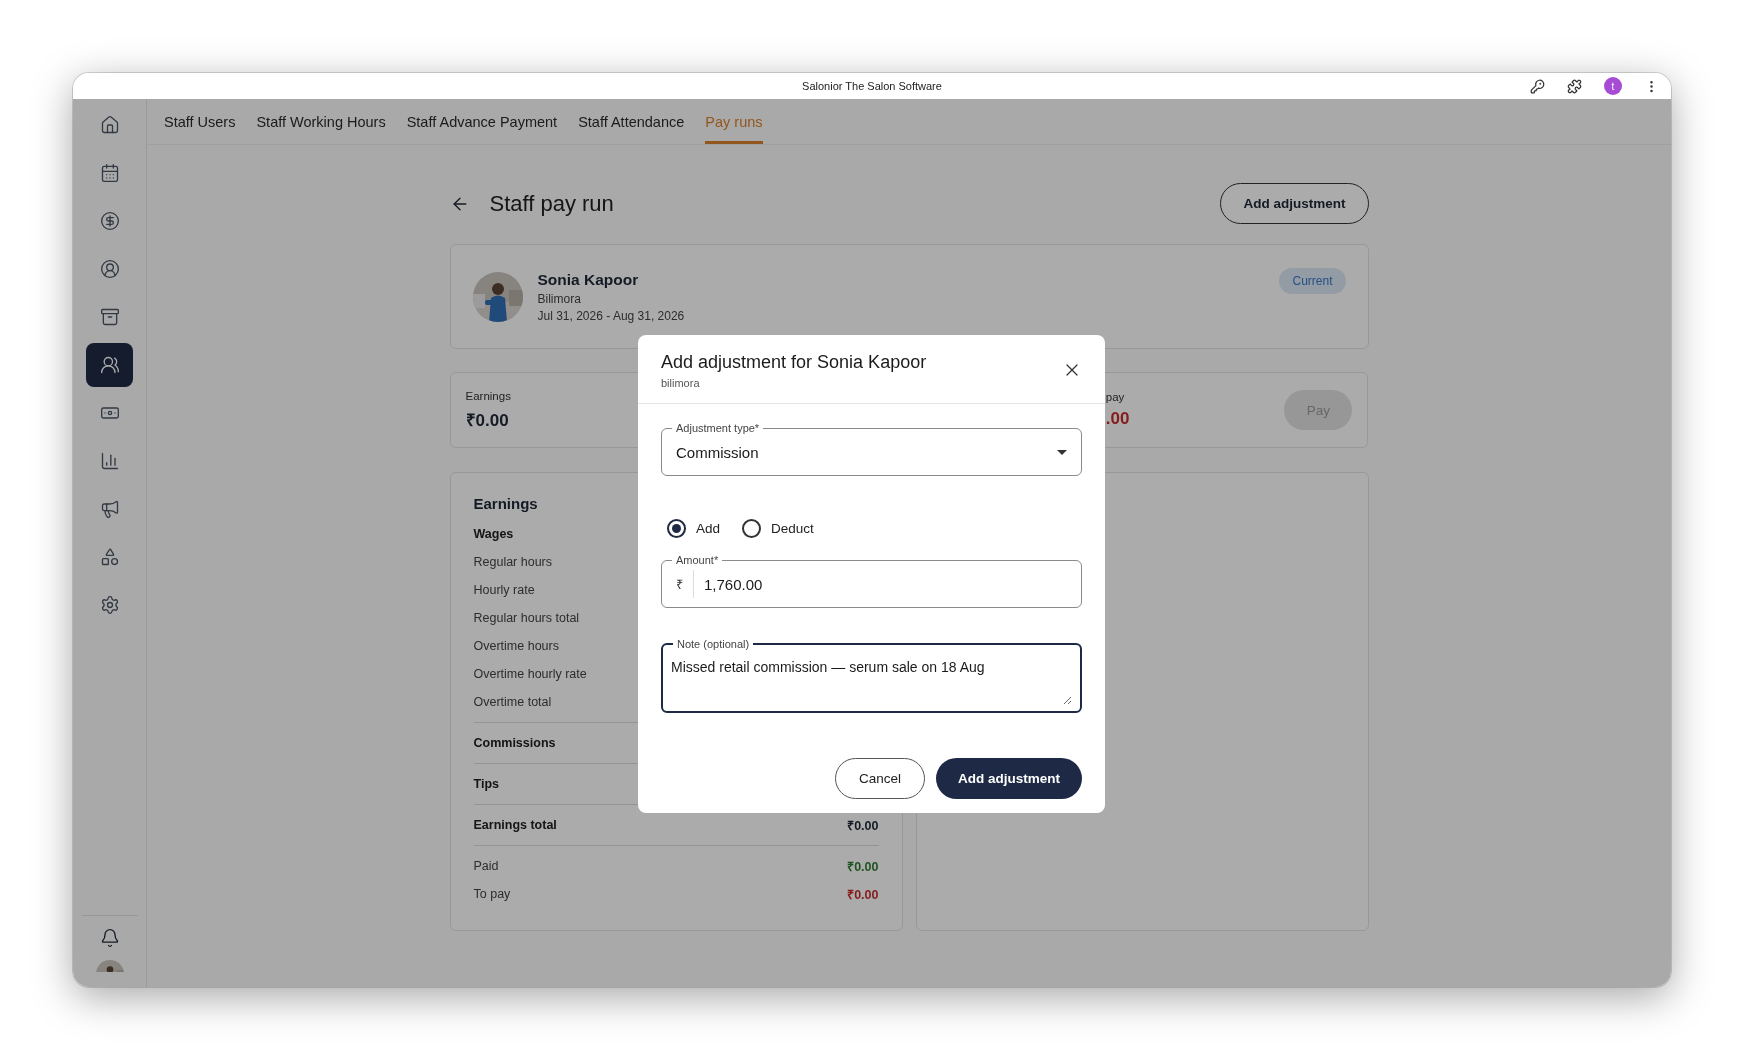 This screenshot has height=1060, width=1744. I want to click on settings-icon, so click(109, 605).